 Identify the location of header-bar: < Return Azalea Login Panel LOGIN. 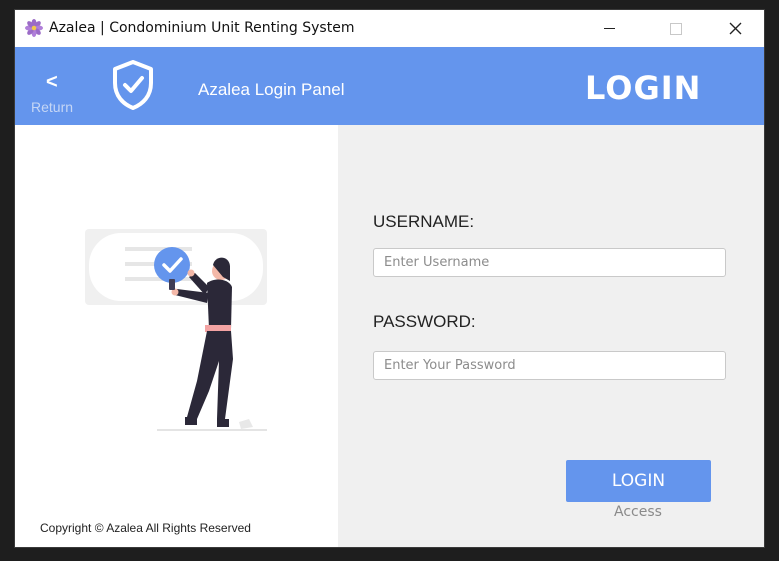
(389, 86).